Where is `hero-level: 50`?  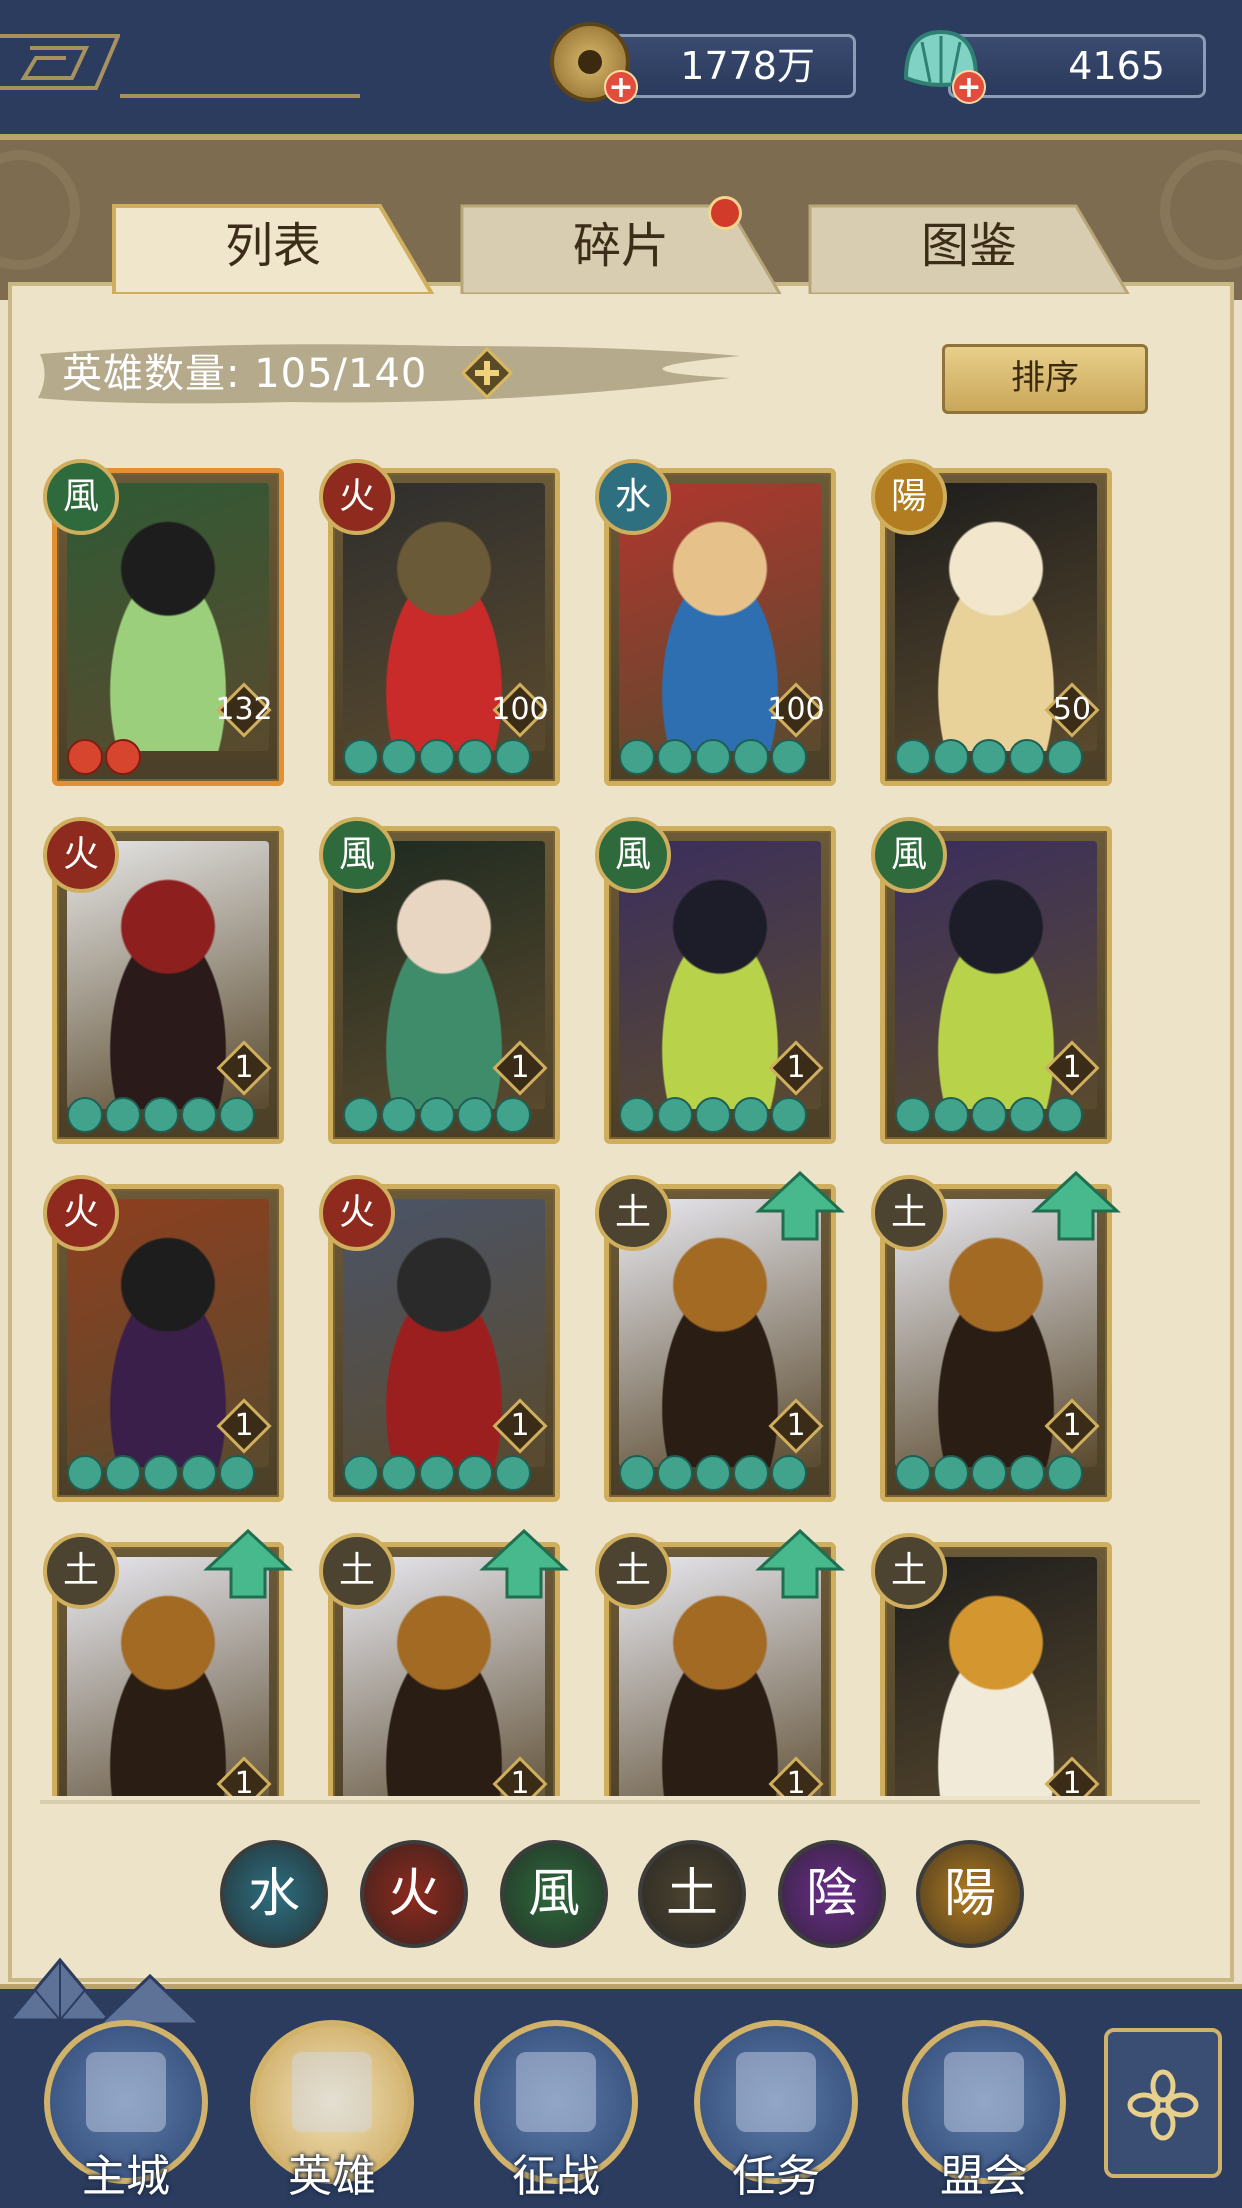
hero-level: 50 is located at coordinates (1072, 709).